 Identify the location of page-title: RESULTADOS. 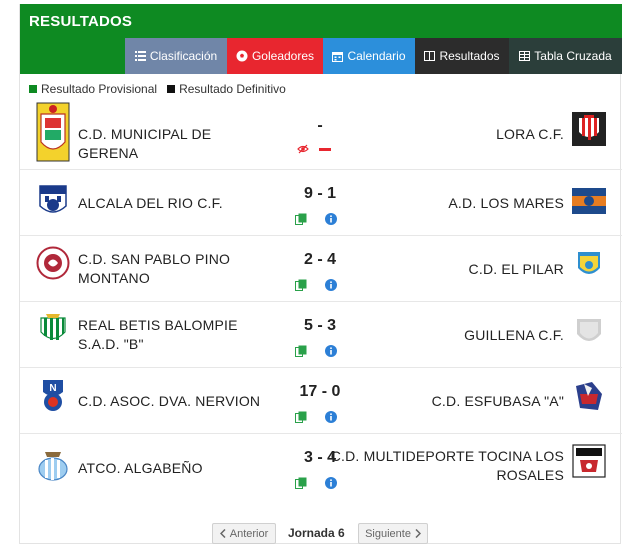
(81, 21).